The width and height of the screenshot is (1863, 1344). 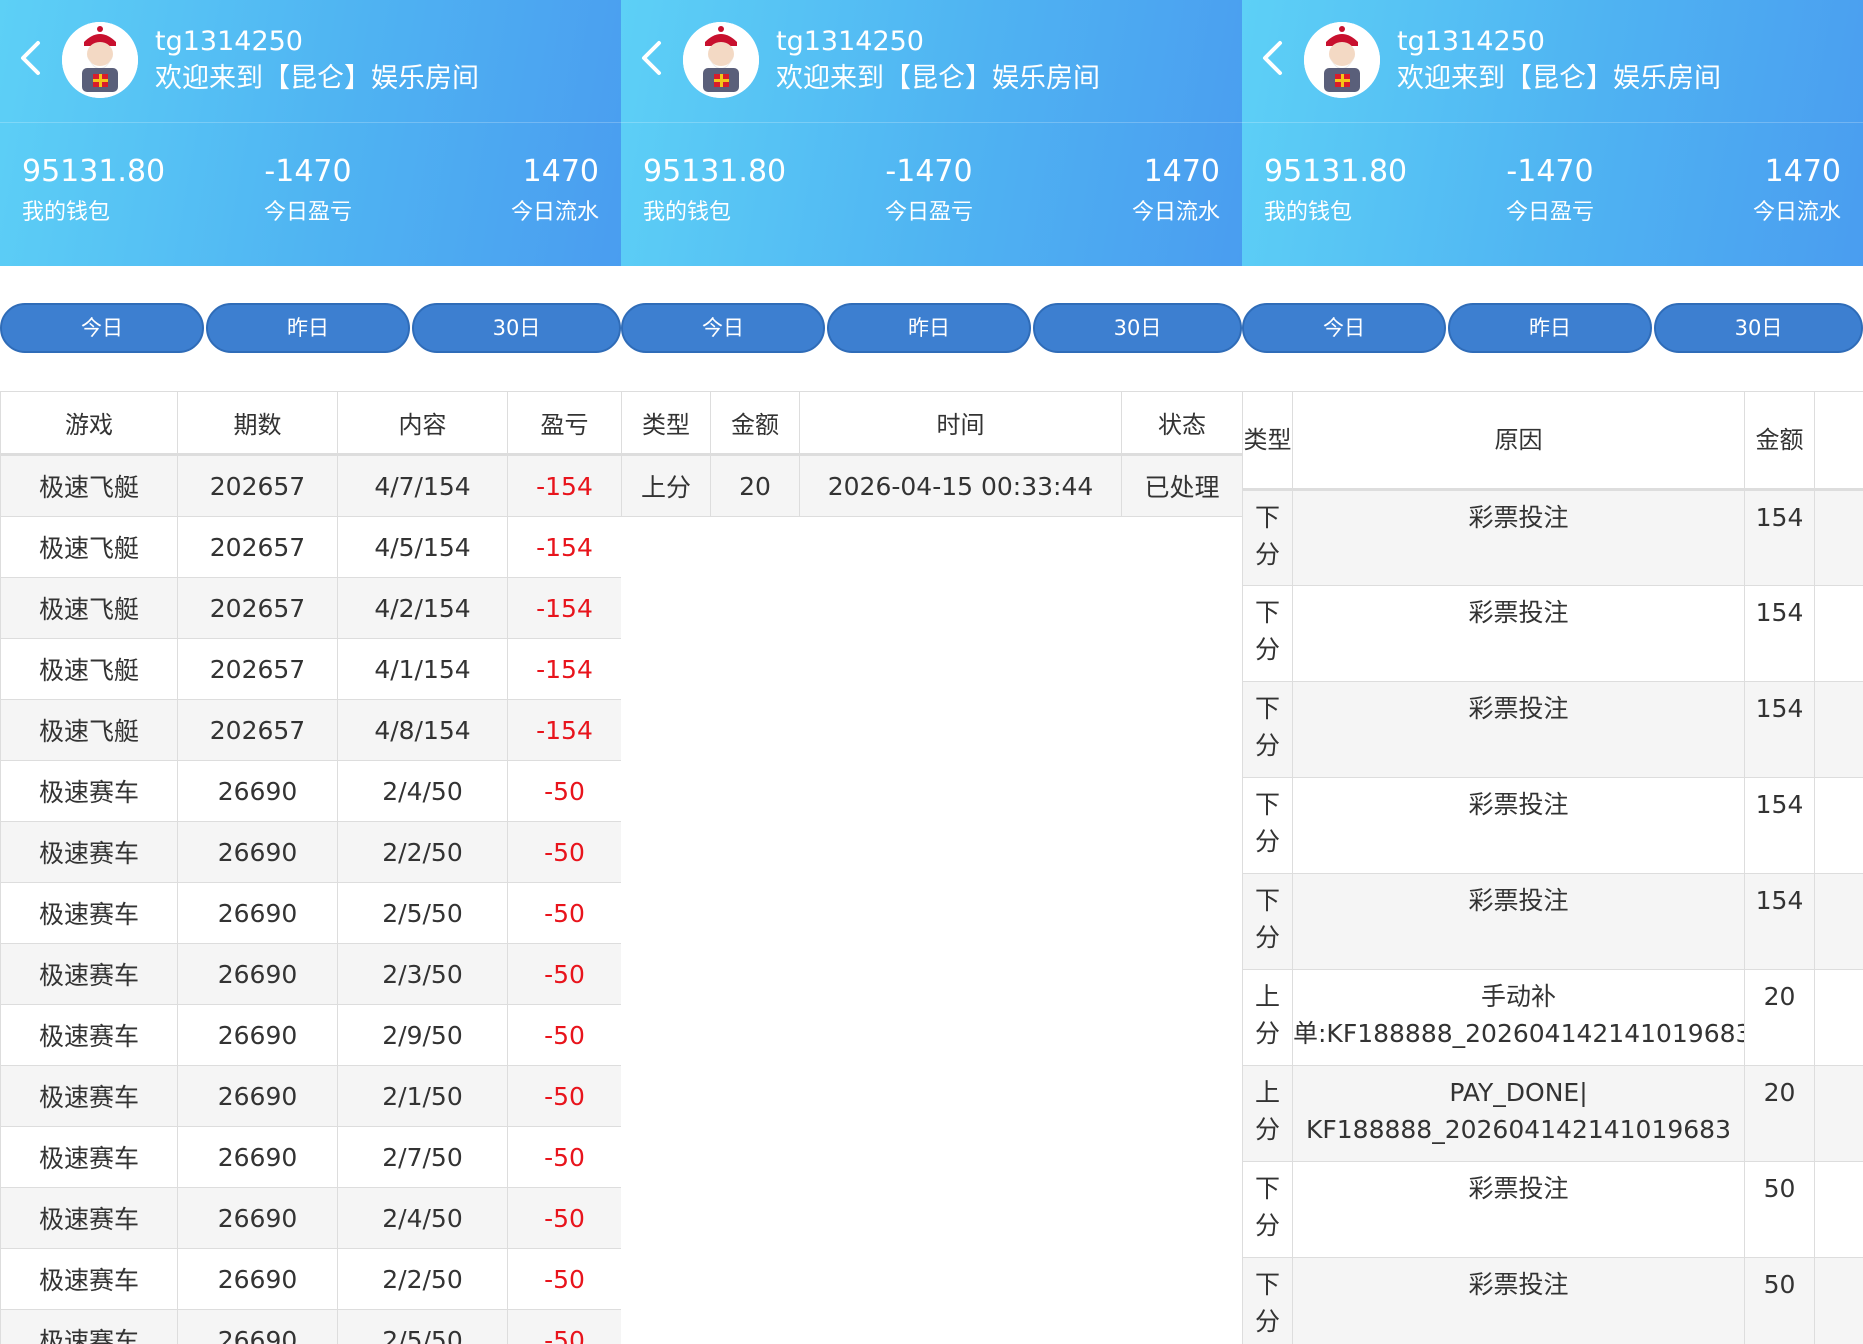 I want to click on bet-content: 2/7/50, so click(x=422, y=1157).